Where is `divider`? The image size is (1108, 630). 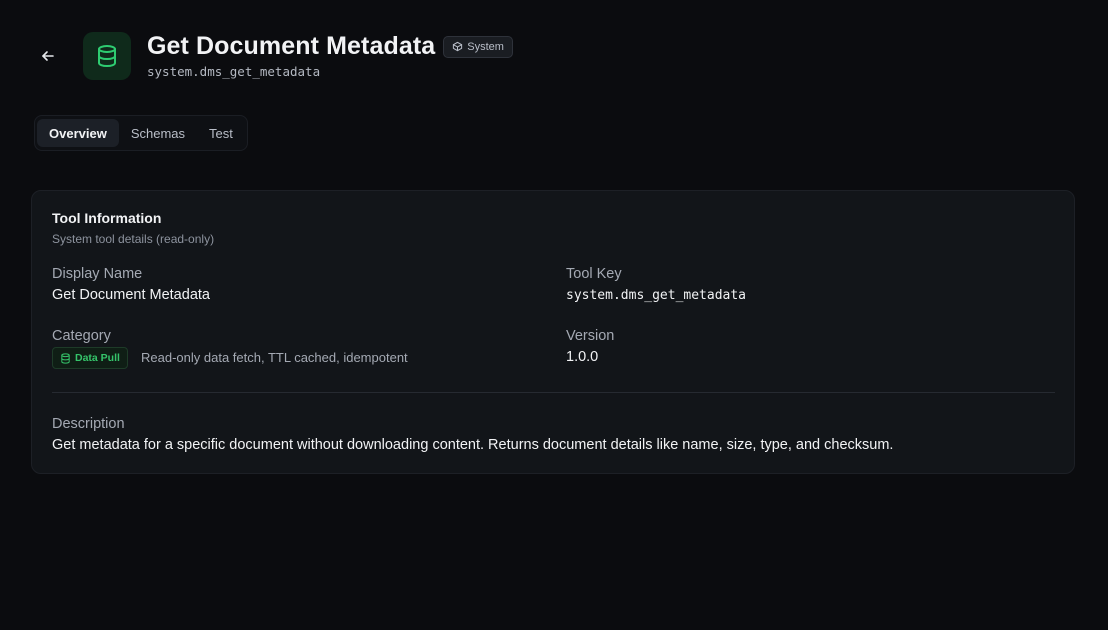 divider is located at coordinates (553, 392).